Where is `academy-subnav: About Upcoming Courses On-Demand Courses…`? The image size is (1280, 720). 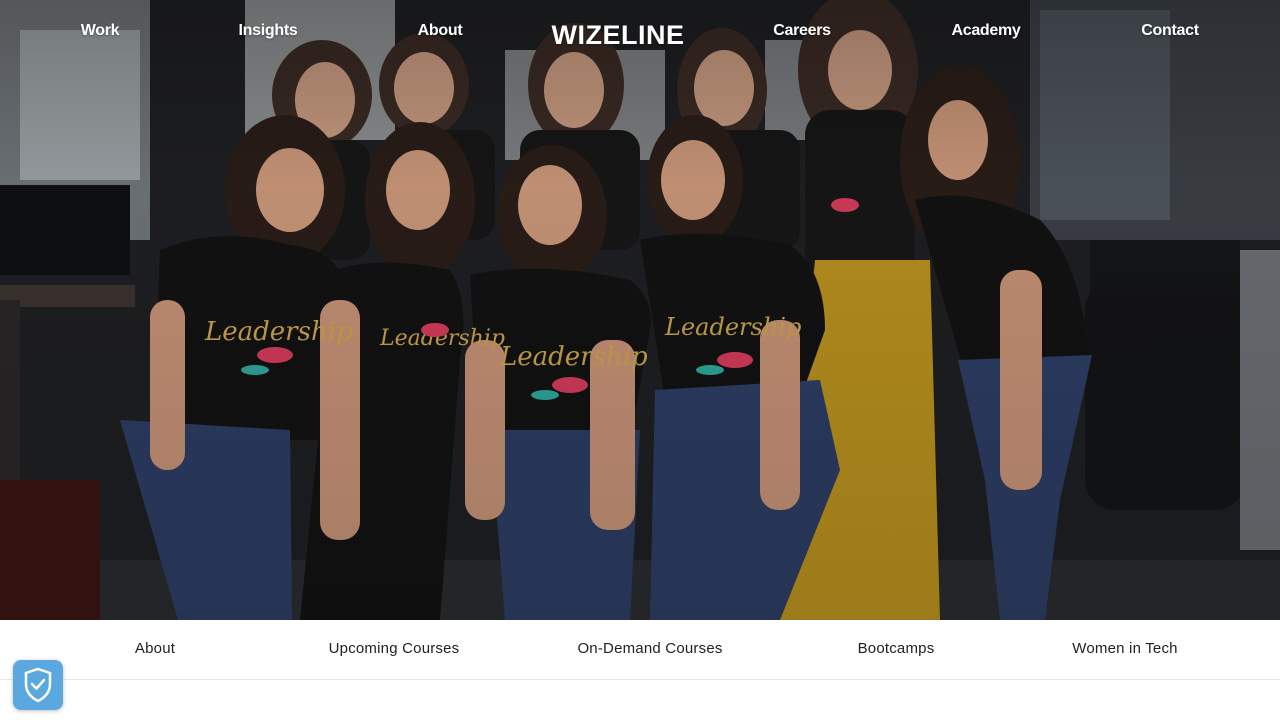 academy-subnav: About Upcoming Courses On-Demand Courses… is located at coordinates (640, 650).